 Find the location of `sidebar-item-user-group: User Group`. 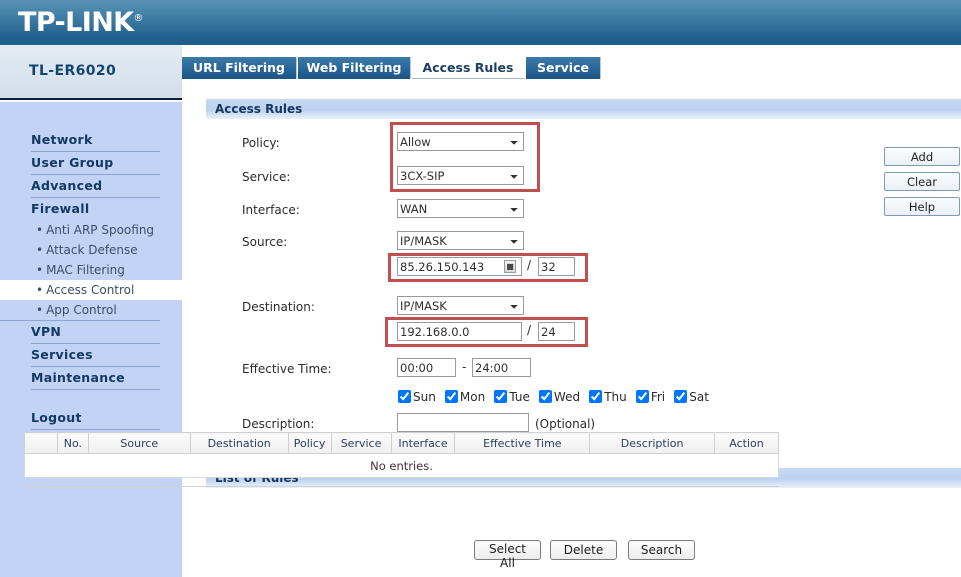

sidebar-item-user-group: User Group is located at coordinates (95, 163).